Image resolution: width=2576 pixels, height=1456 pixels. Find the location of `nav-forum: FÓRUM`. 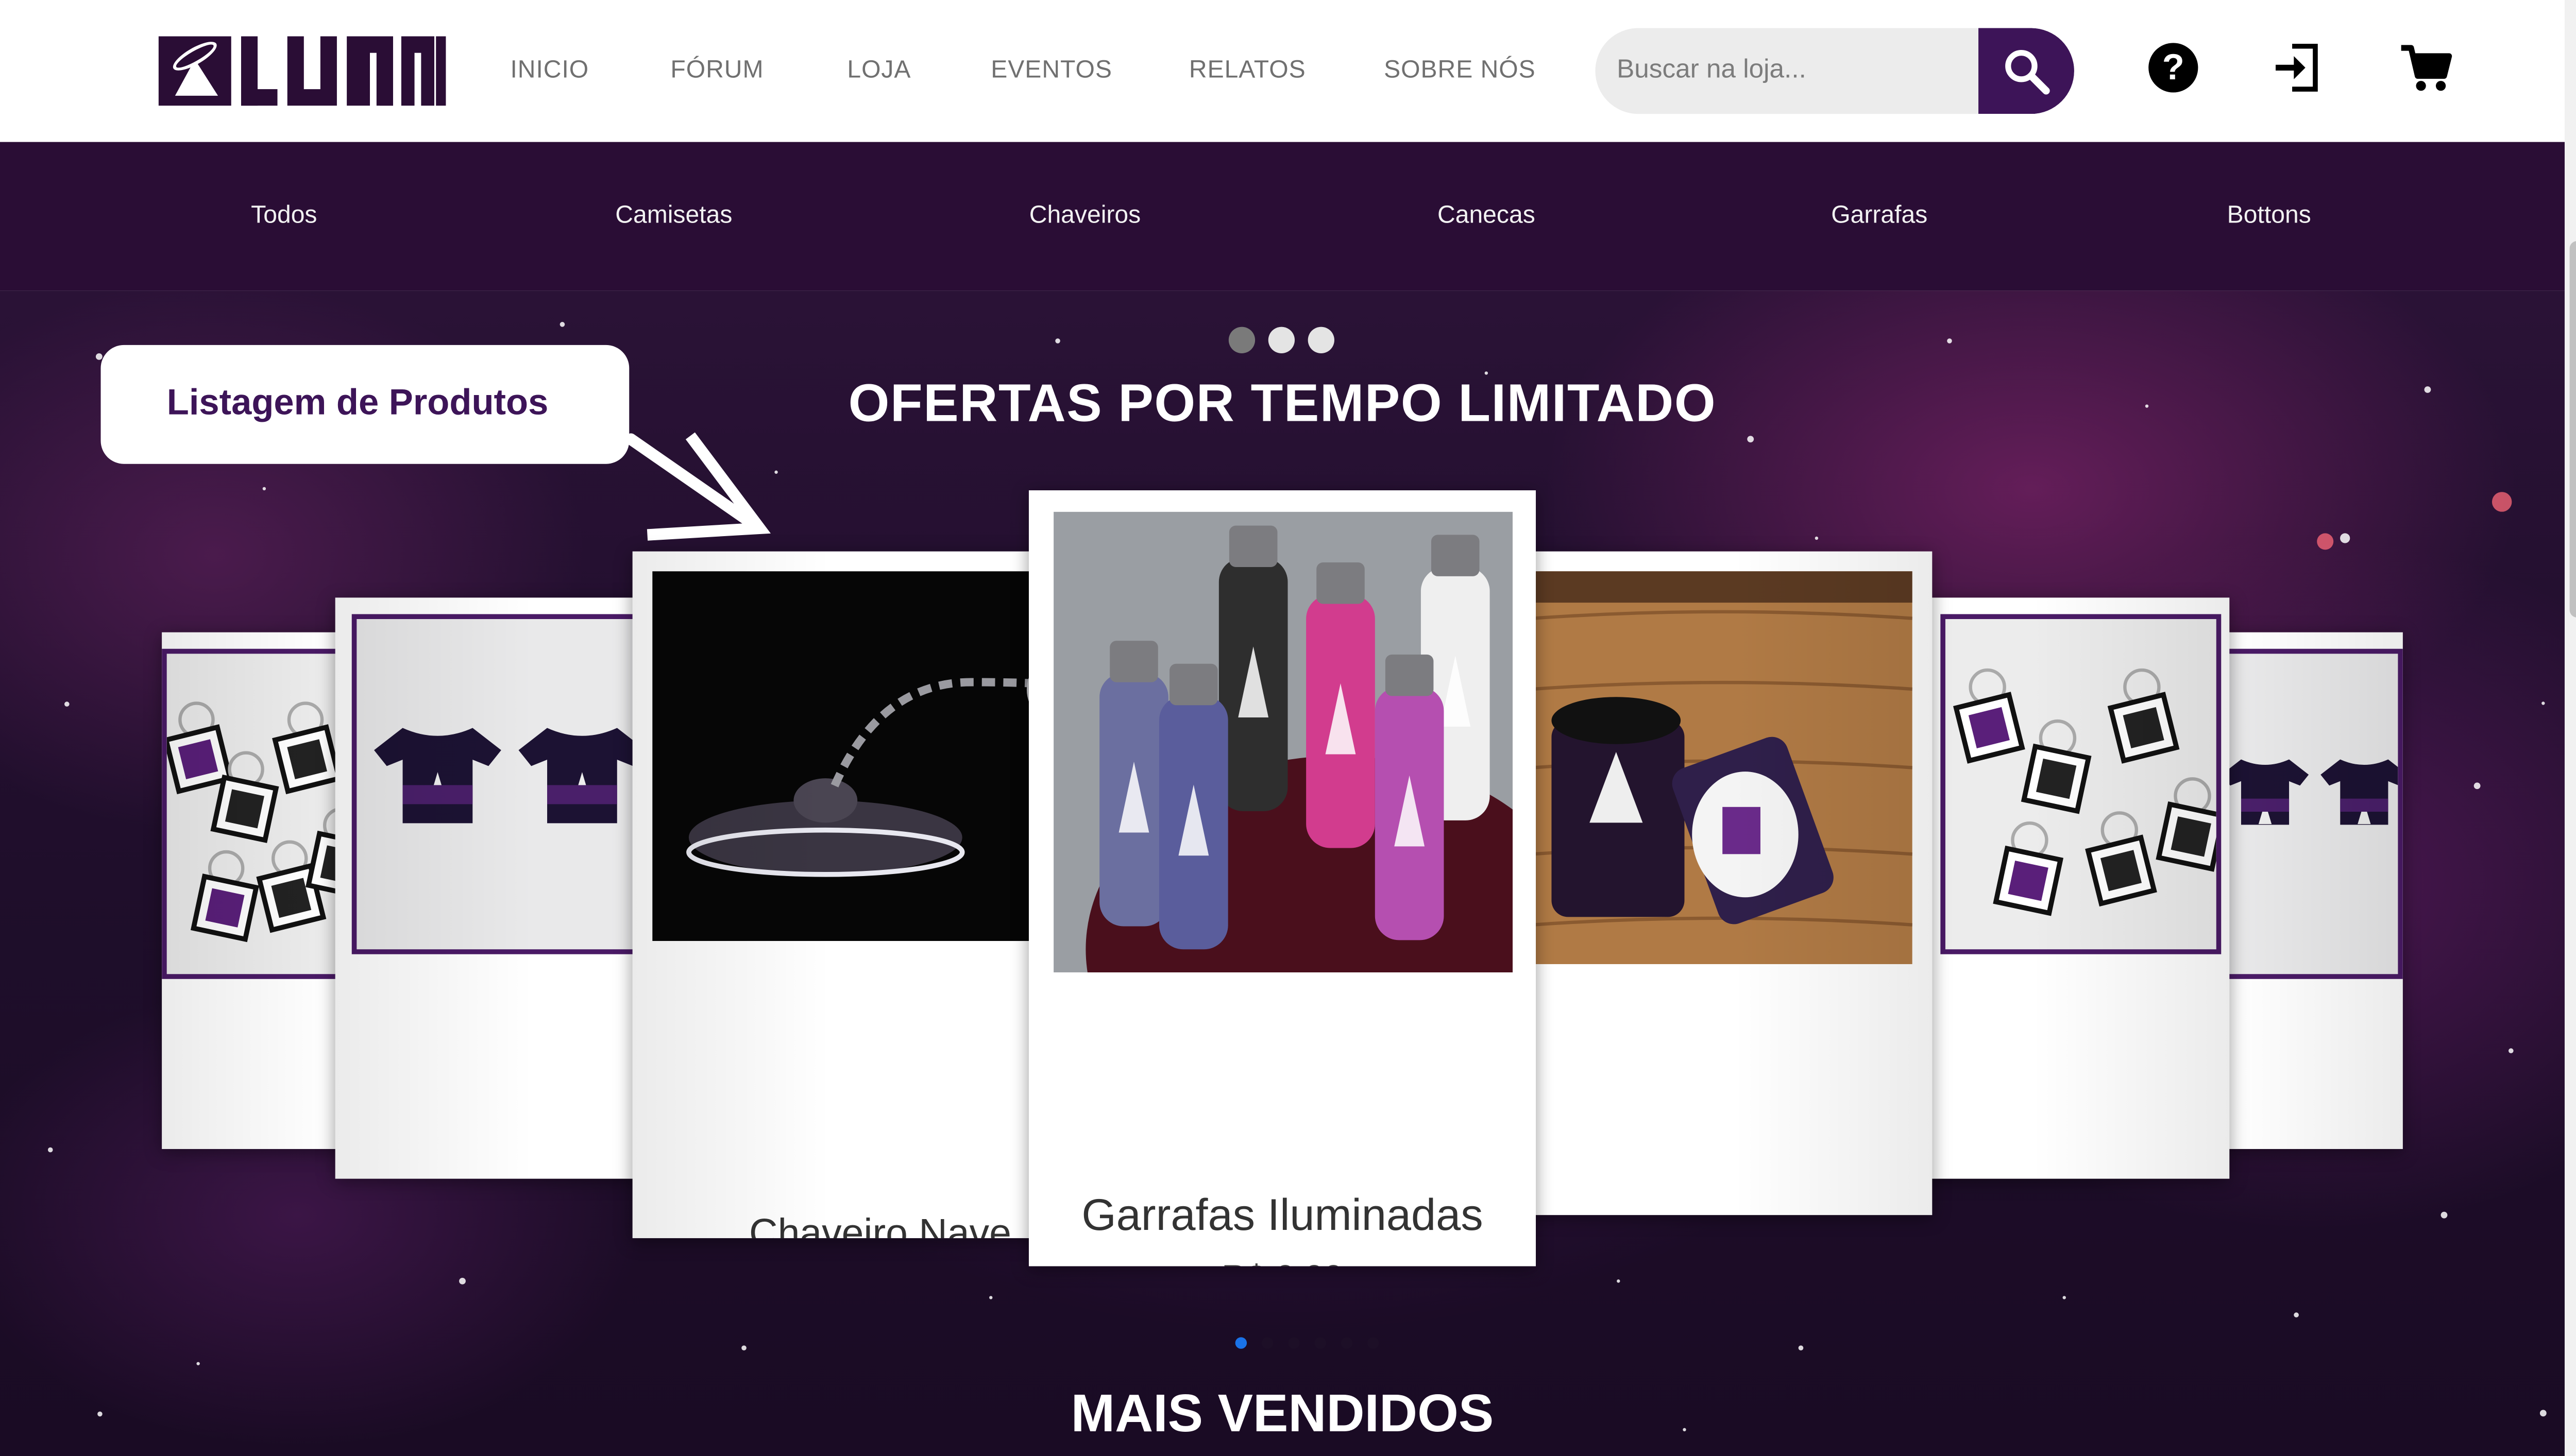

nav-forum: FÓRUM is located at coordinates (717, 70).